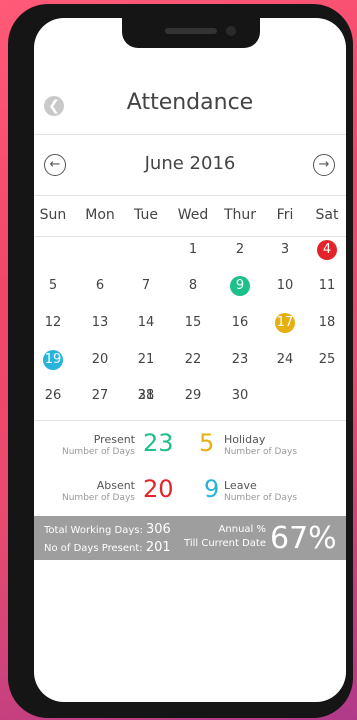  What do you see at coordinates (193, 323) in the screenshot?
I see `day-15: 15` at bounding box center [193, 323].